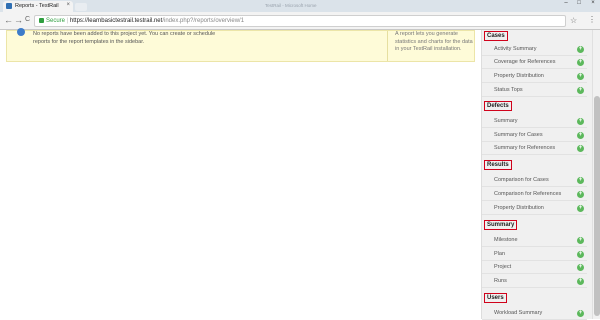  Describe the element at coordinates (501, 225) in the screenshot. I see `section-heading-summary: Summary` at that location.